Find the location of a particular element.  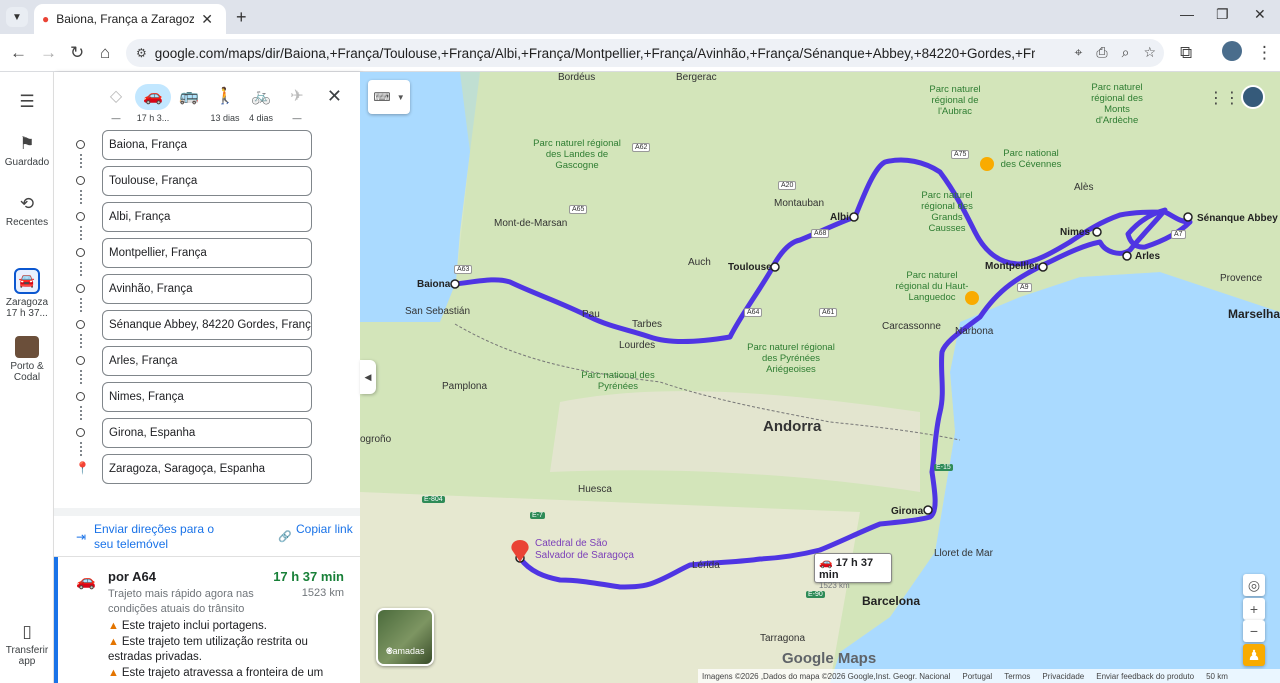

waypoint-input: Toulouse, França is located at coordinates (207, 181).